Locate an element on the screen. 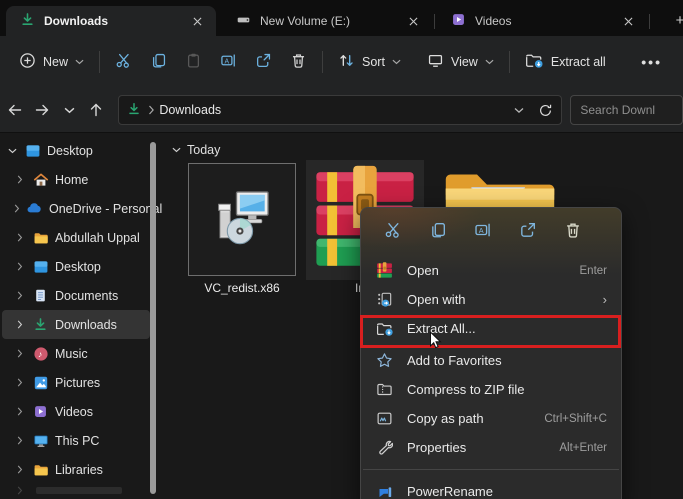  menu-item-properties: Properties Alt+Enter is located at coordinates (491, 447).